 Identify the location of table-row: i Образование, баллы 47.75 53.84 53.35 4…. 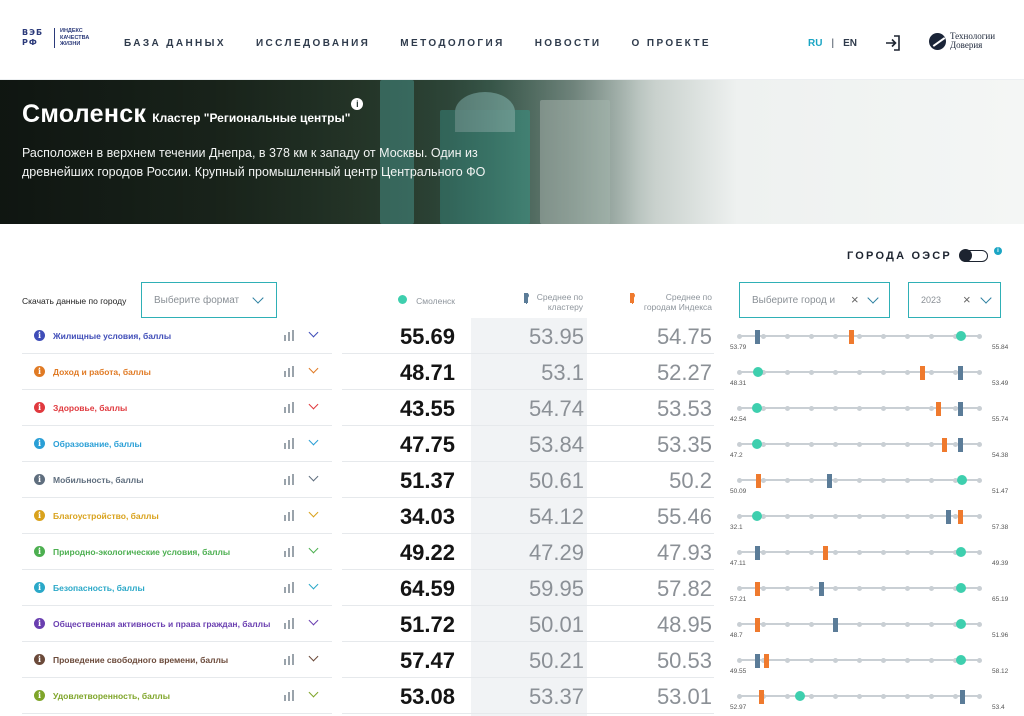
(521, 444).